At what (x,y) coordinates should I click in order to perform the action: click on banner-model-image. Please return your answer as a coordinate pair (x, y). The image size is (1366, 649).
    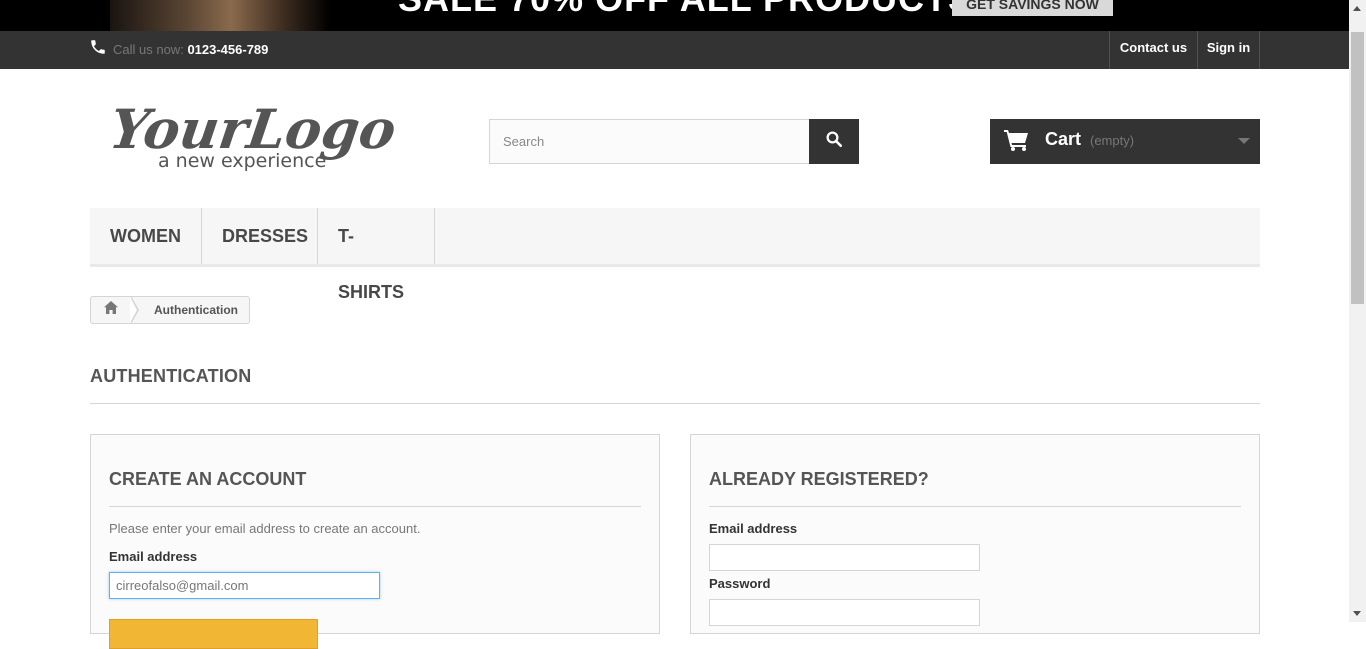
    Looking at the image, I should click on (220, 15).